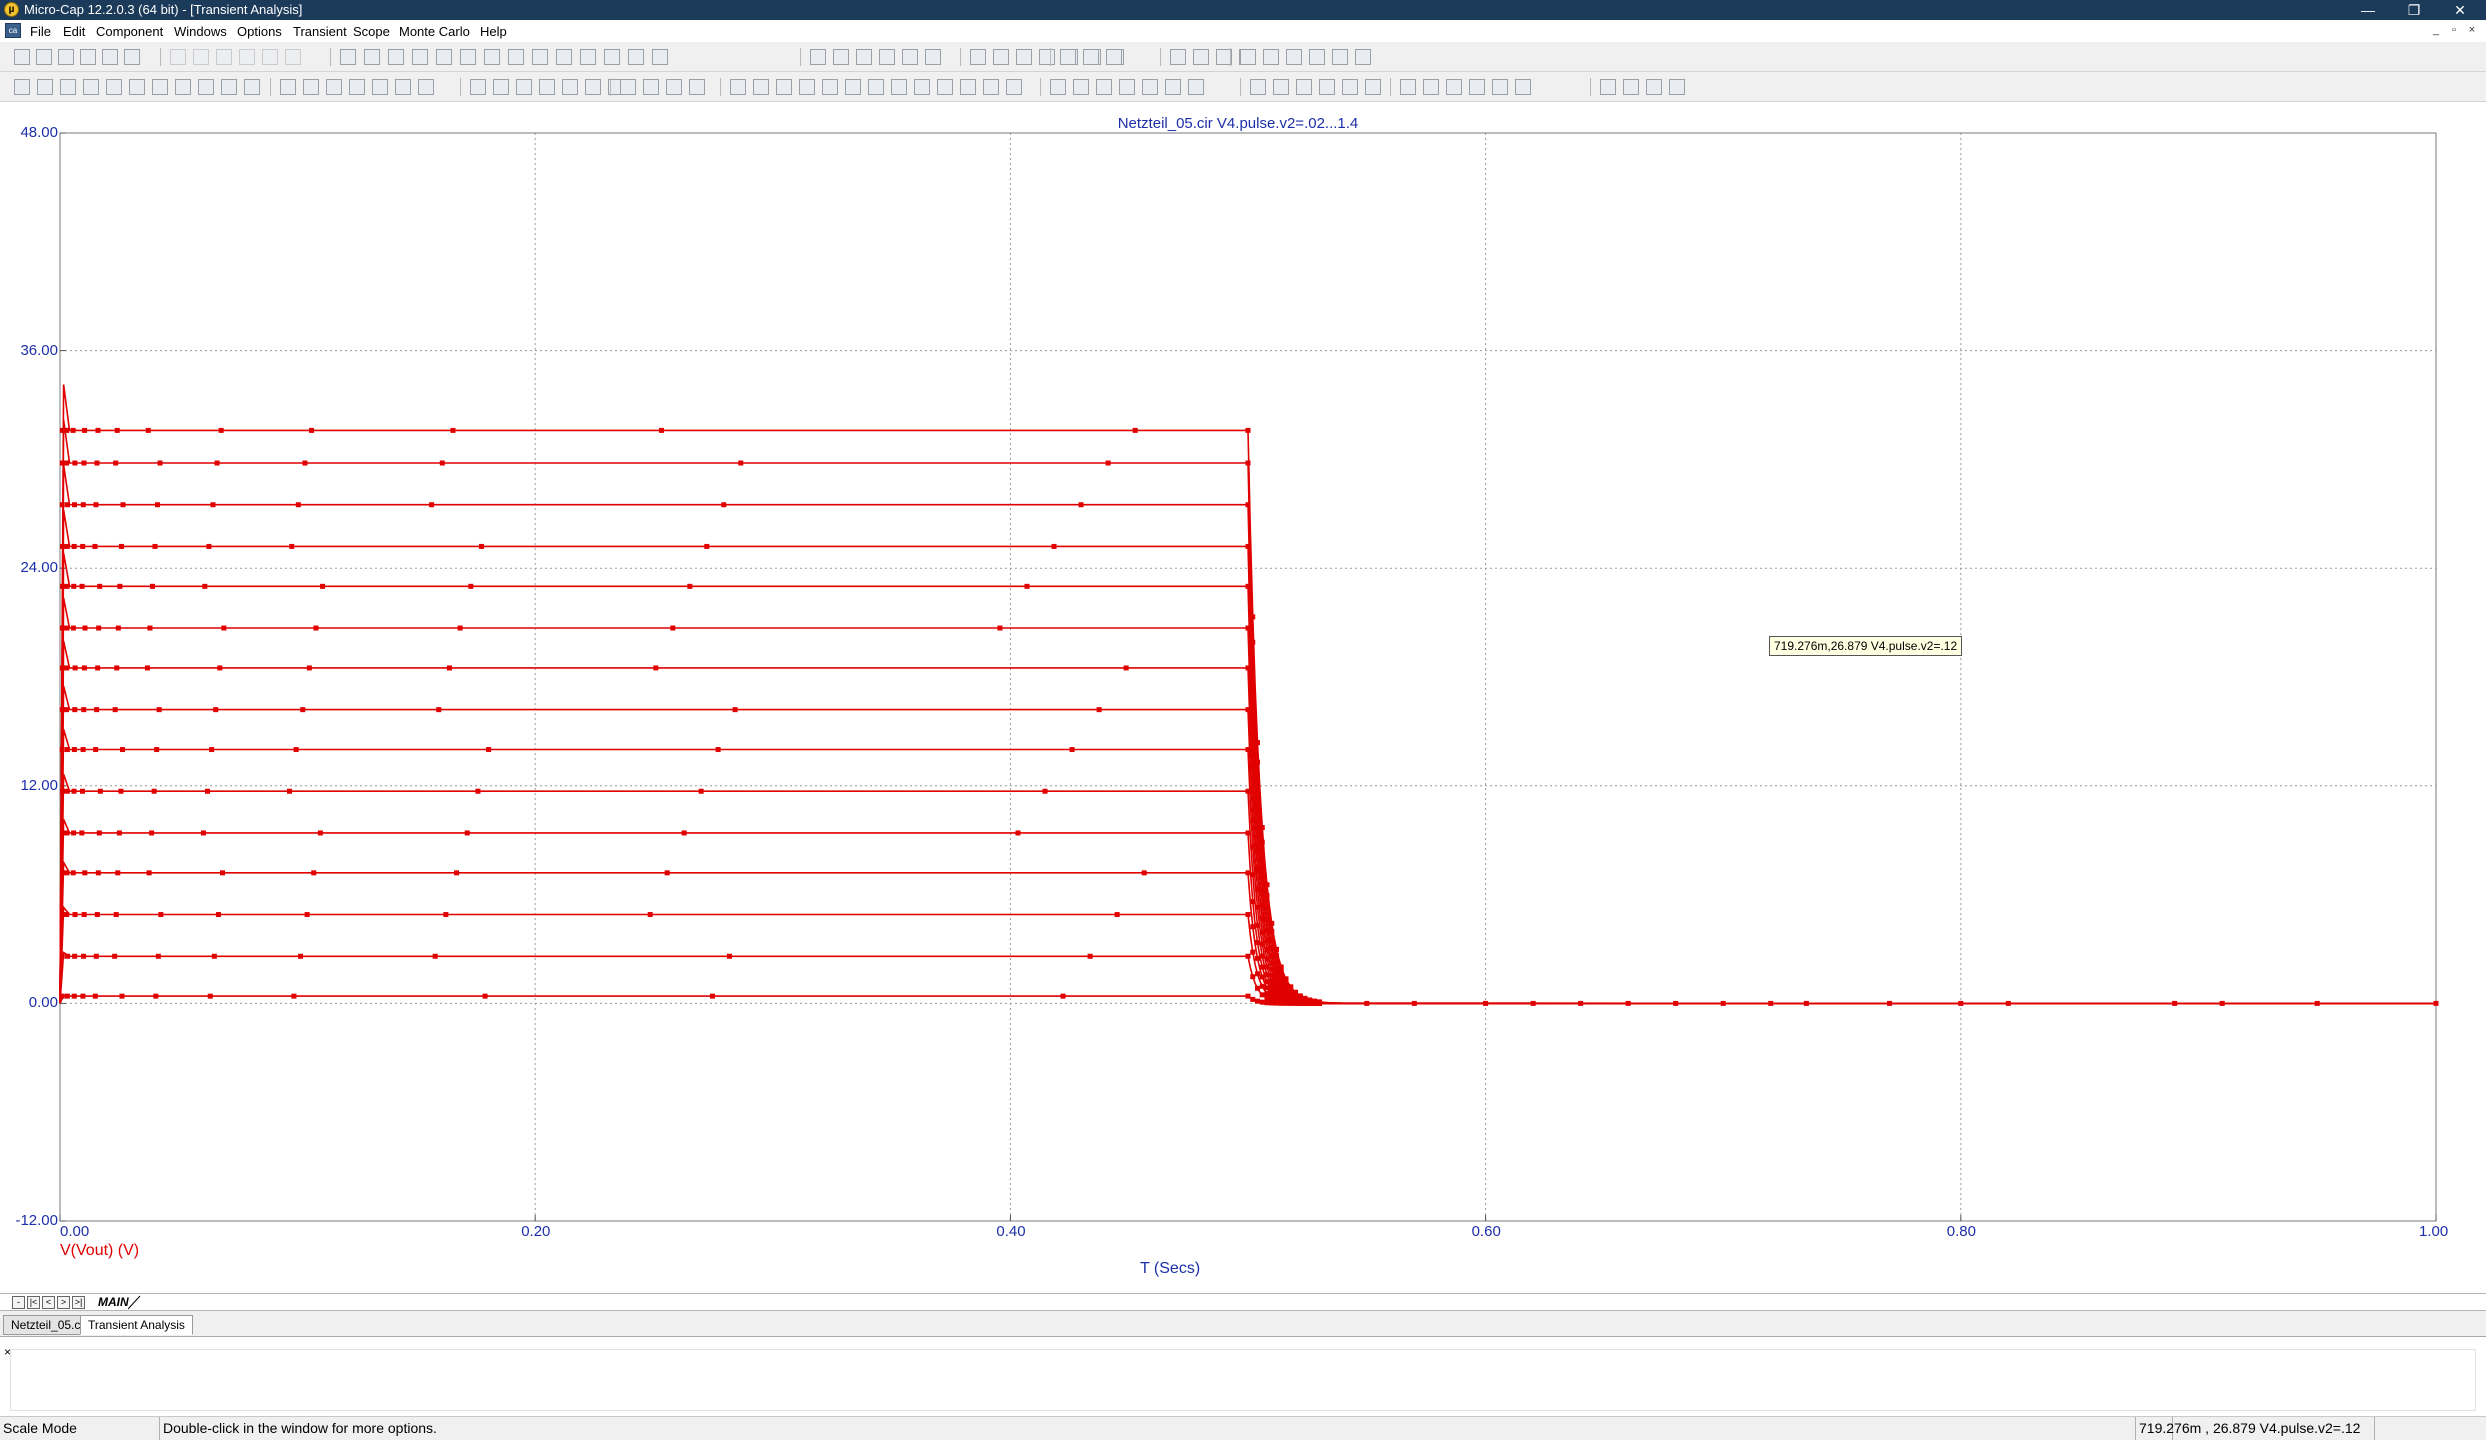 The image size is (2486, 1440). I want to click on menu-transient: Transient, so click(320, 31).